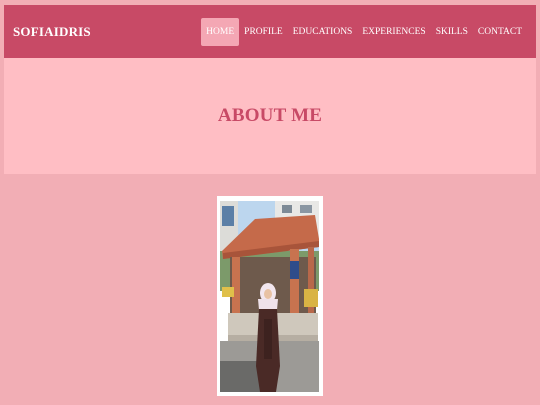  What do you see at coordinates (323, 32) in the screenshot?
I see `nav-item-educations: EDUCATIONS` at bounding box center [323, 32].